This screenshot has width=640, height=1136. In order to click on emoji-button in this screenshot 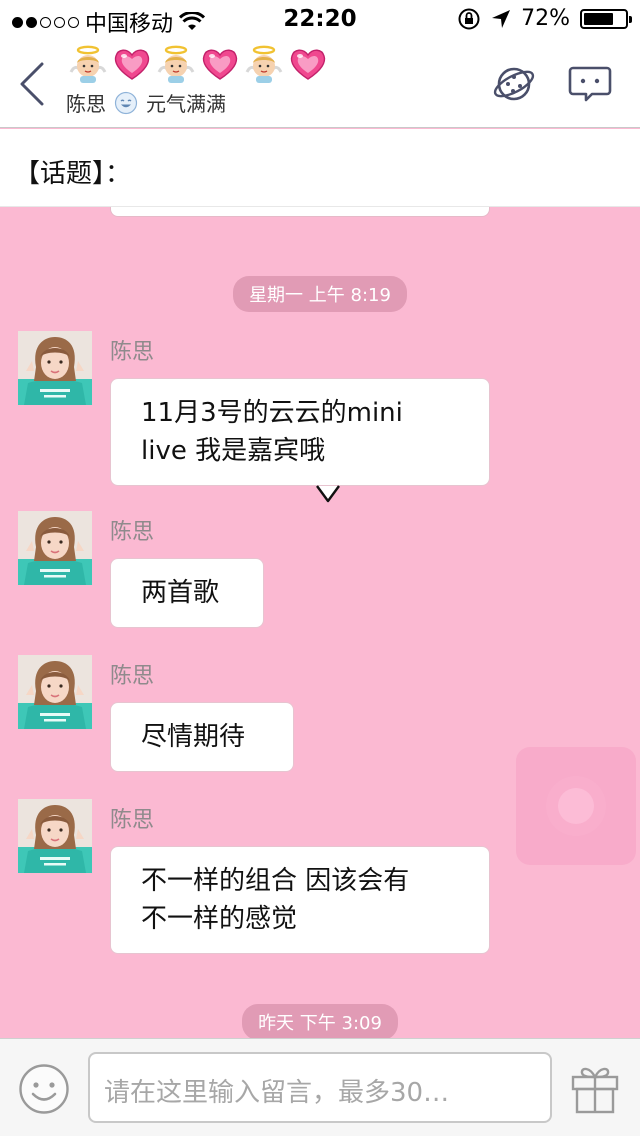, I will do `click(44, 1089)`.